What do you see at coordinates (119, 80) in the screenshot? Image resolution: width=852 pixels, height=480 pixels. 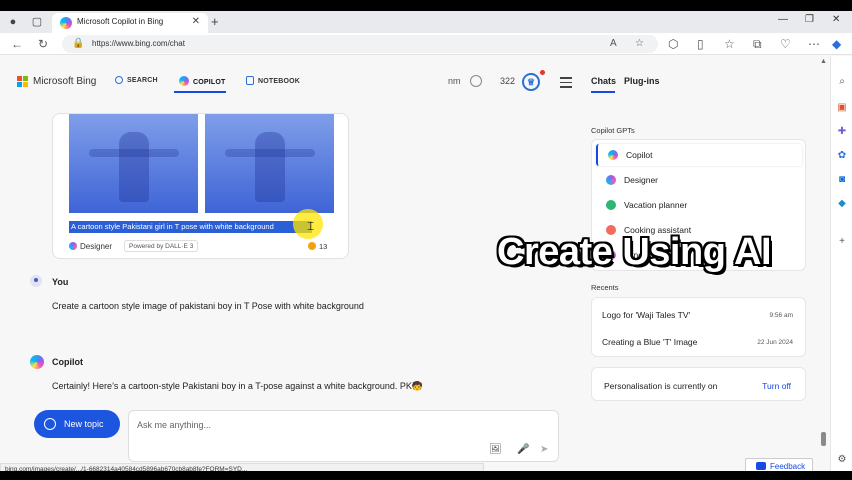 I see `search-icon` at bounding box center [119, 80].